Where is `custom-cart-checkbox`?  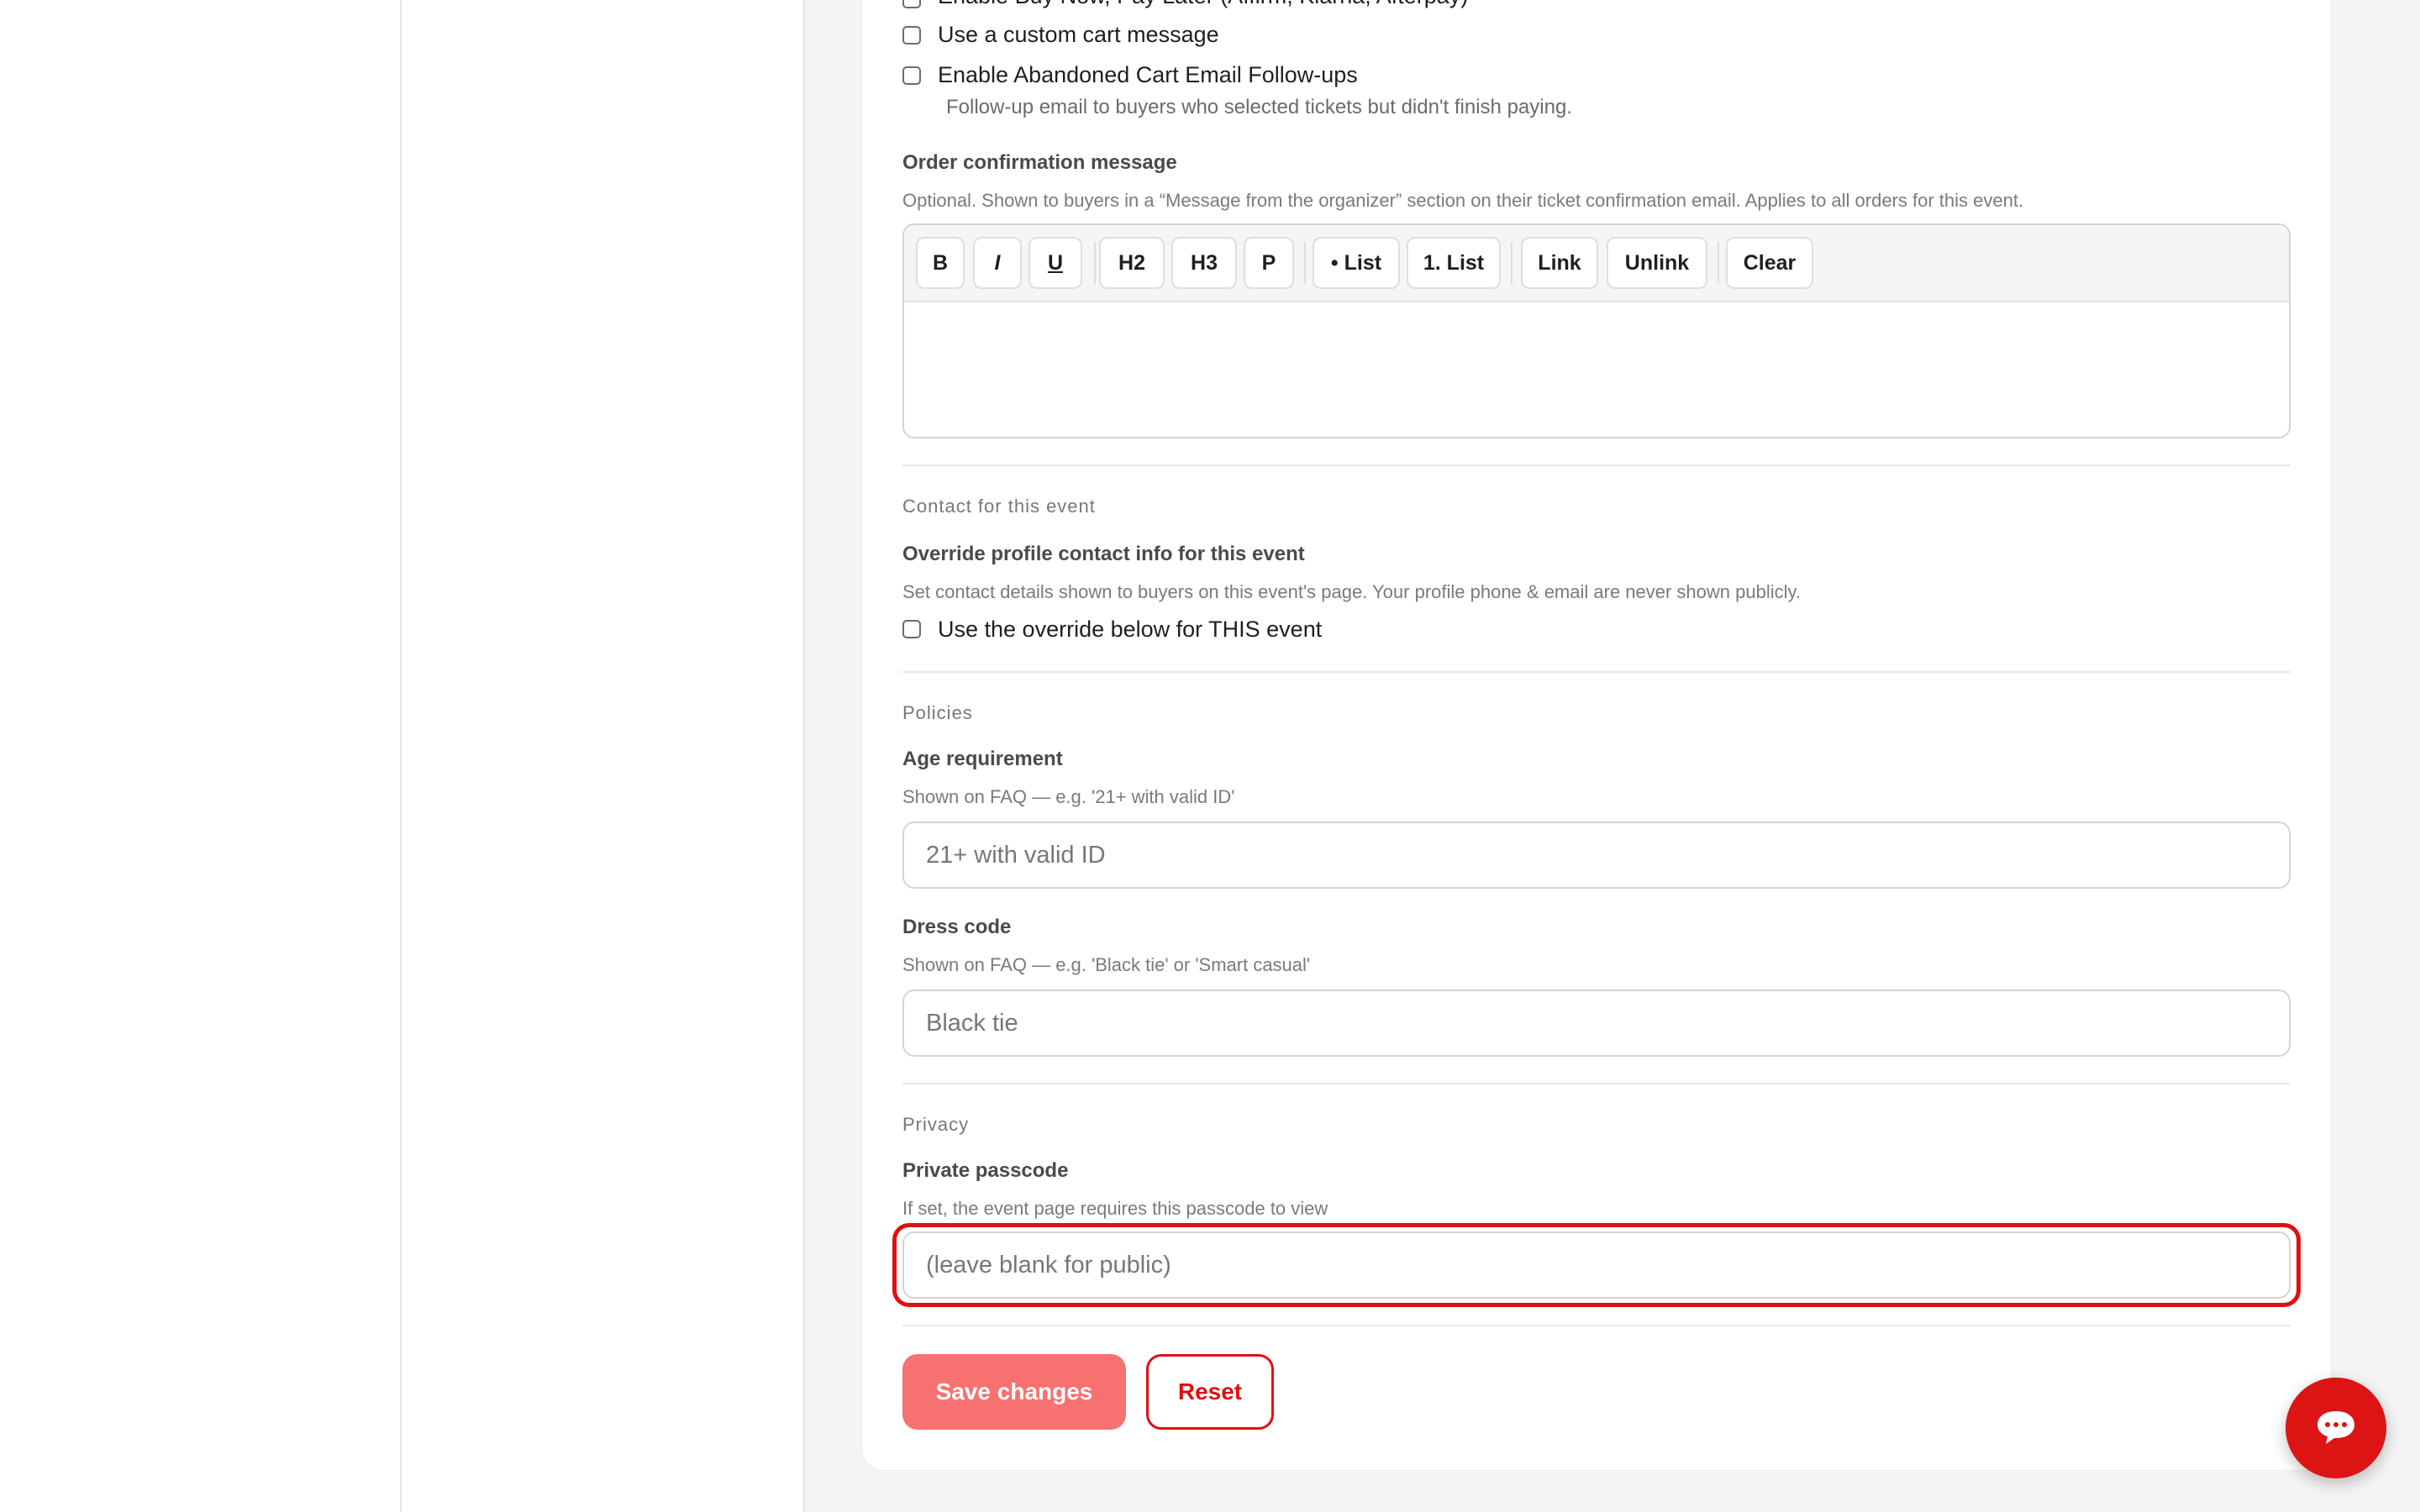 custom-cart-checkbox is located at coordinates (911, 35).